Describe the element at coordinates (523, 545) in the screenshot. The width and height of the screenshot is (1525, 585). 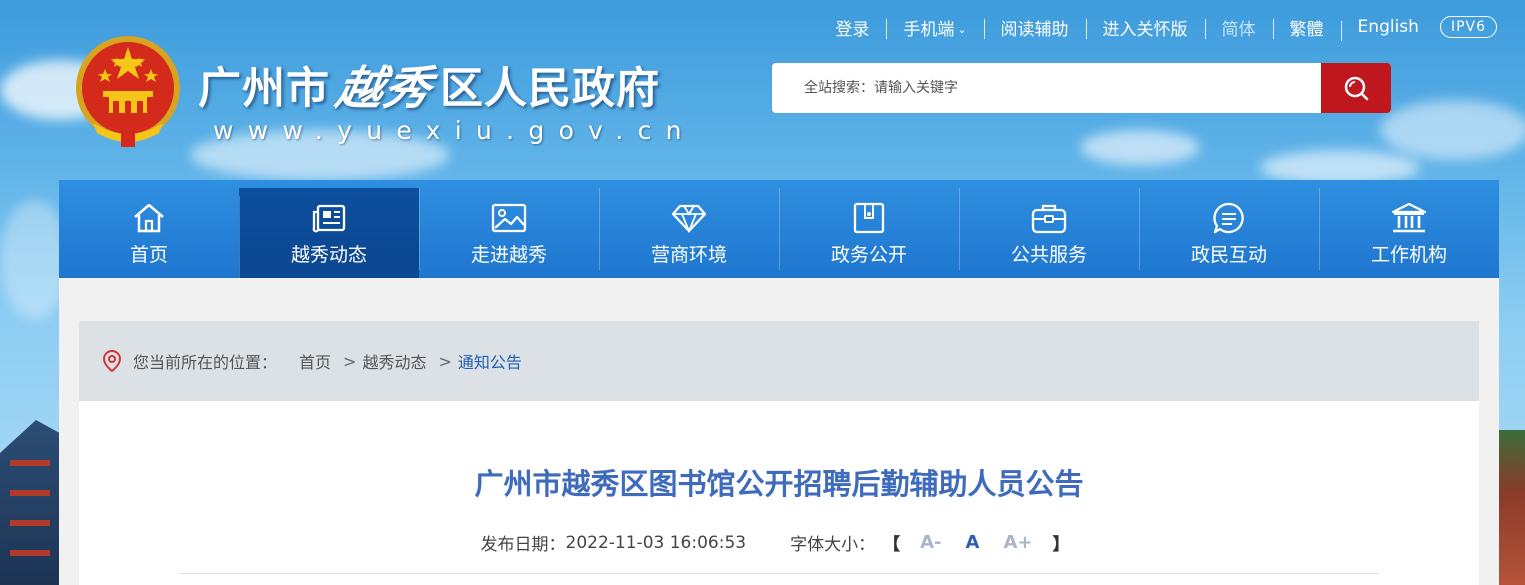
I see `publish-date-label: 发布日期：` at that location.